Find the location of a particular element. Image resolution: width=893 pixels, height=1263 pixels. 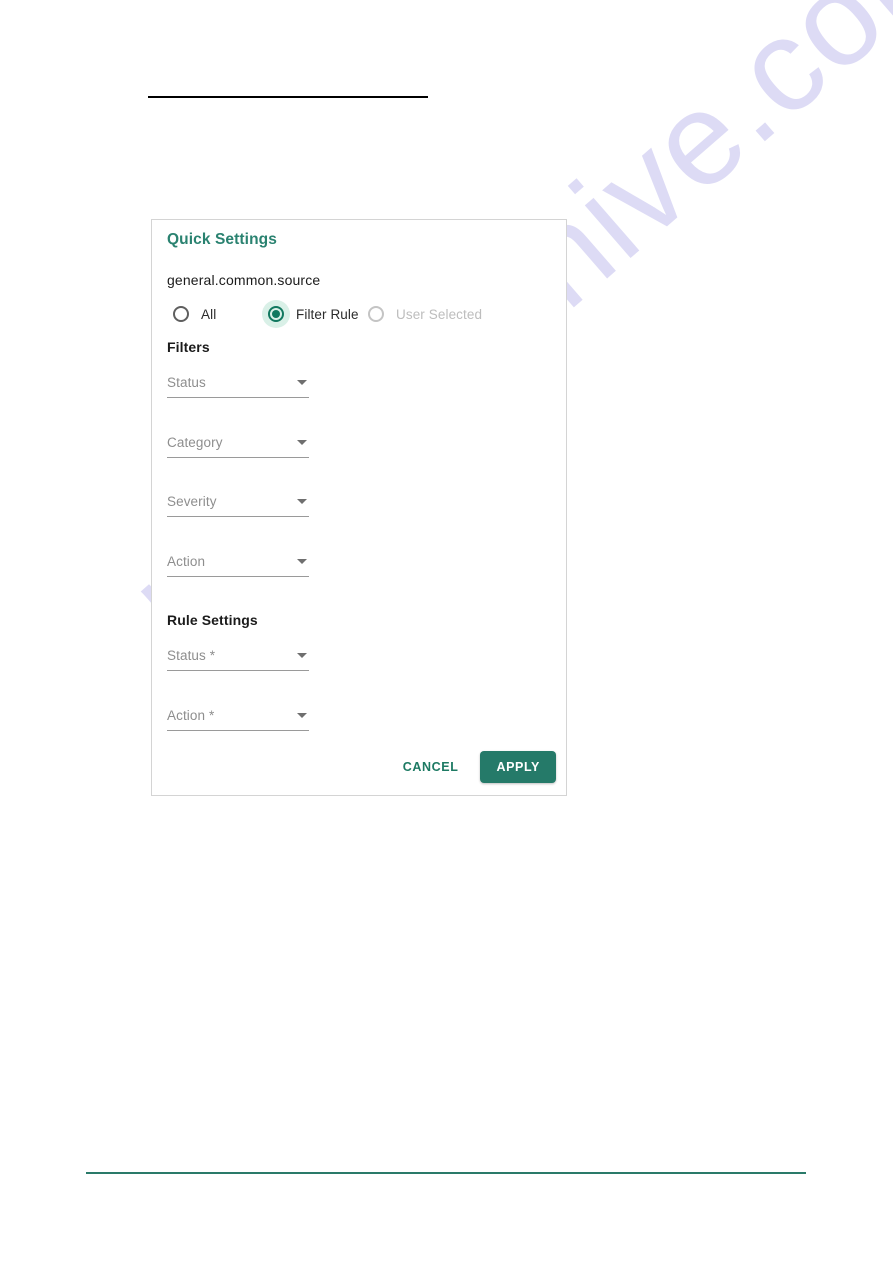

radio-label-filter-rule: Filter Rule is located at coordinates (327, 314).